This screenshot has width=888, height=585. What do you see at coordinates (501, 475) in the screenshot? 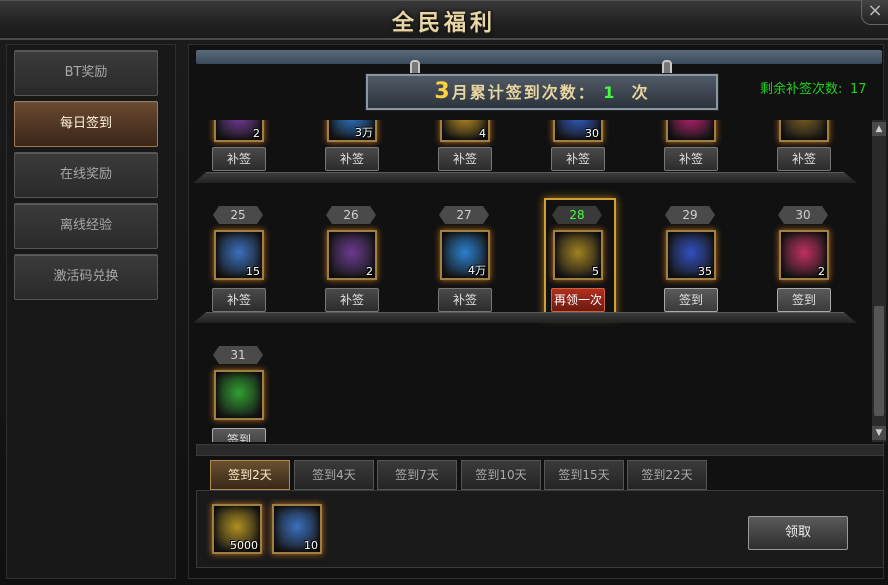
I see `tab-signin-10: 签到10天` at bounding box center [501, 475].